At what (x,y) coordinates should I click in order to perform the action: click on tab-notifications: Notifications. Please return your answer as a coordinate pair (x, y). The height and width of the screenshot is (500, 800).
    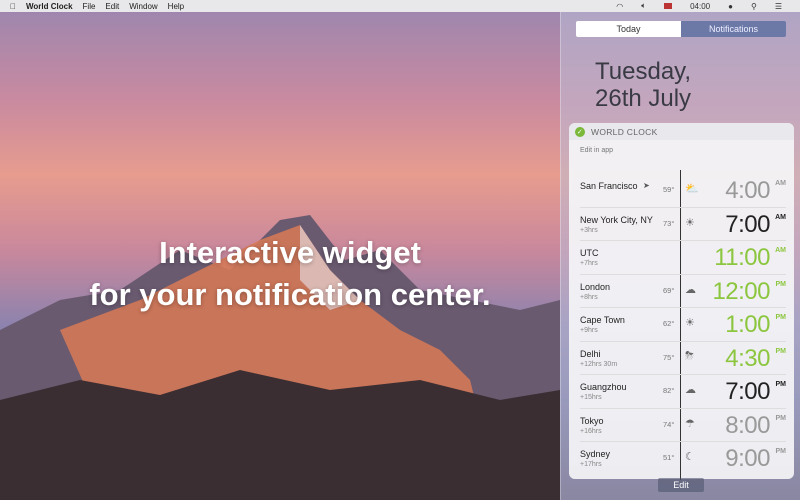
    Looking at the image, I should click on (733, 29).